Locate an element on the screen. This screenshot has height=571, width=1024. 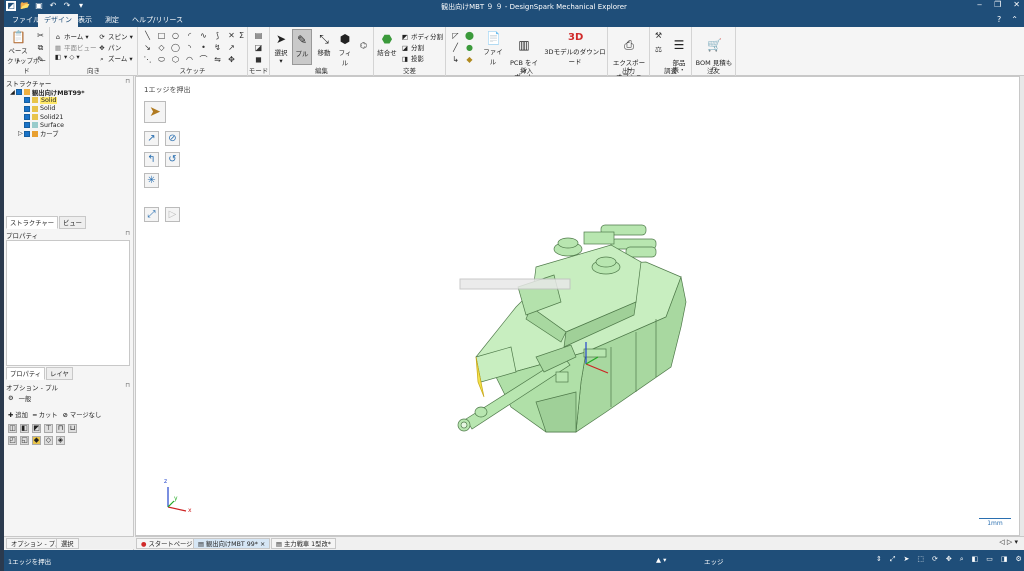
tab-view: ビュー is located at coordinates (72, 222).